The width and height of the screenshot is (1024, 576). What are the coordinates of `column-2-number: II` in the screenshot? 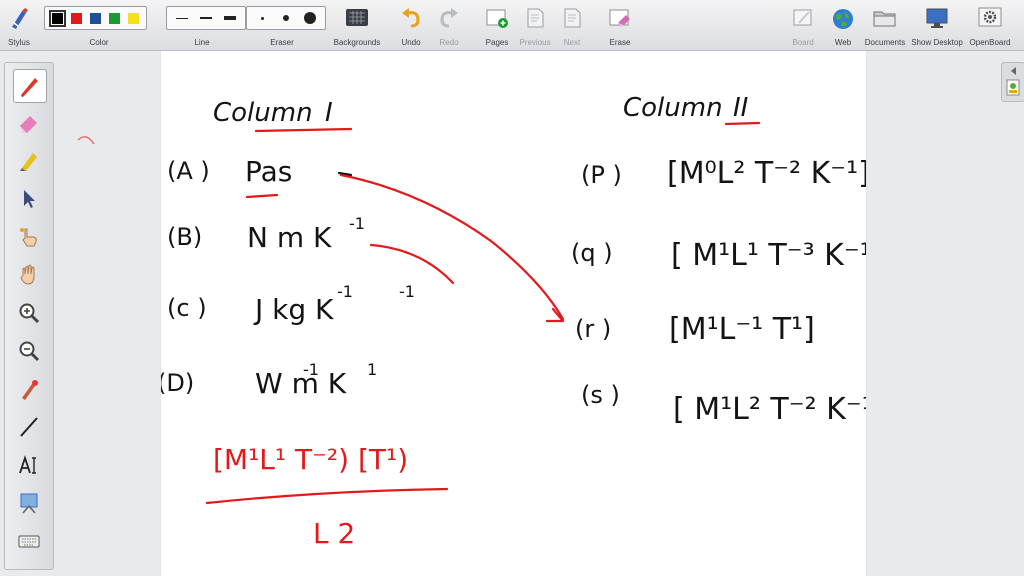 It's located at (740, 108).